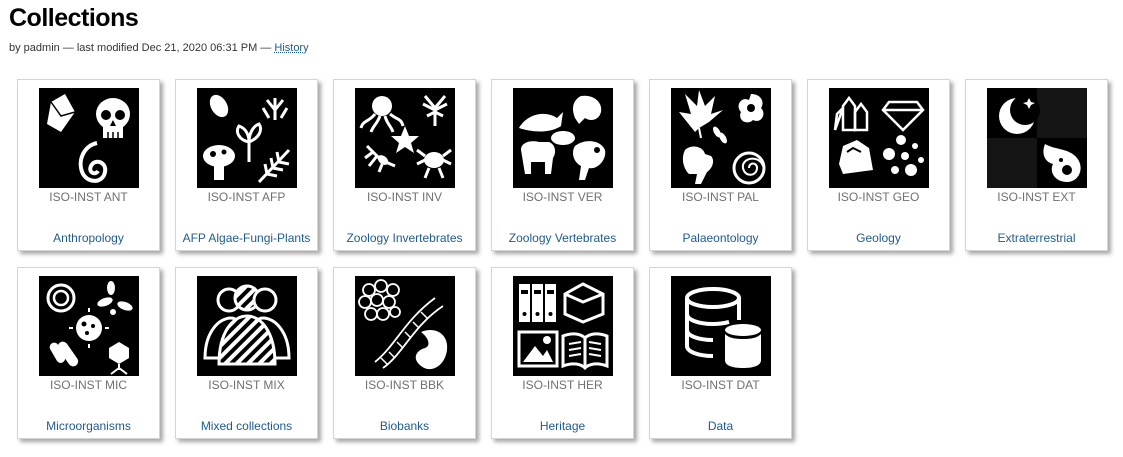 This screenshot has width=1123, height=457. Describe the element at coordinates (405, 138) in the screenshot. I see `invertebrates-icon` at that location.